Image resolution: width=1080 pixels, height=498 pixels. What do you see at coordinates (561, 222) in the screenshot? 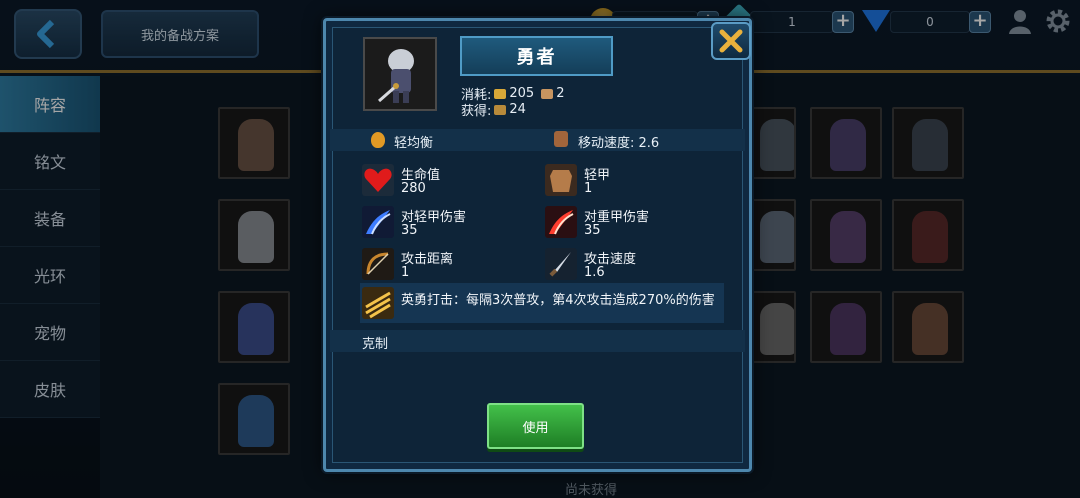
I see `red-slash-icon` at bounding box center [561, 222].